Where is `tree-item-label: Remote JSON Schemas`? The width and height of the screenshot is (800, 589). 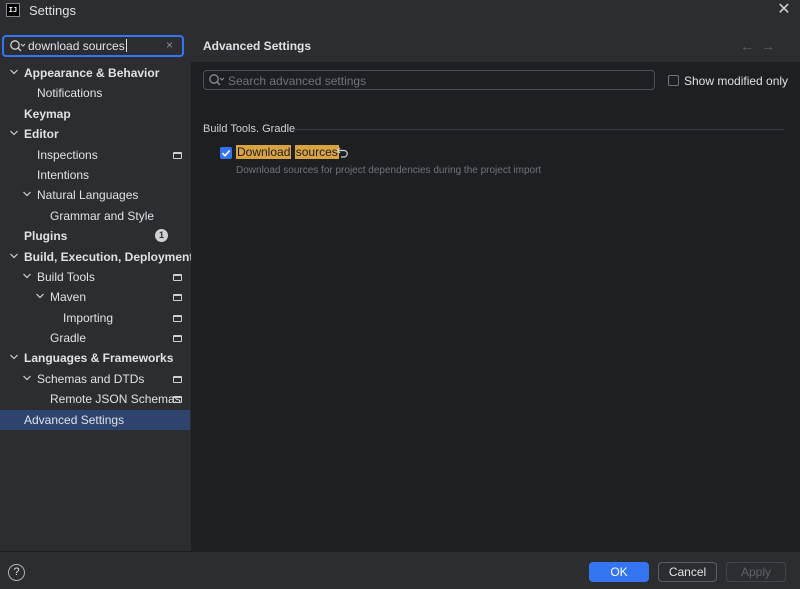 tree-item-label: Remote JSON Schemas is located at coordinates (115, 399).